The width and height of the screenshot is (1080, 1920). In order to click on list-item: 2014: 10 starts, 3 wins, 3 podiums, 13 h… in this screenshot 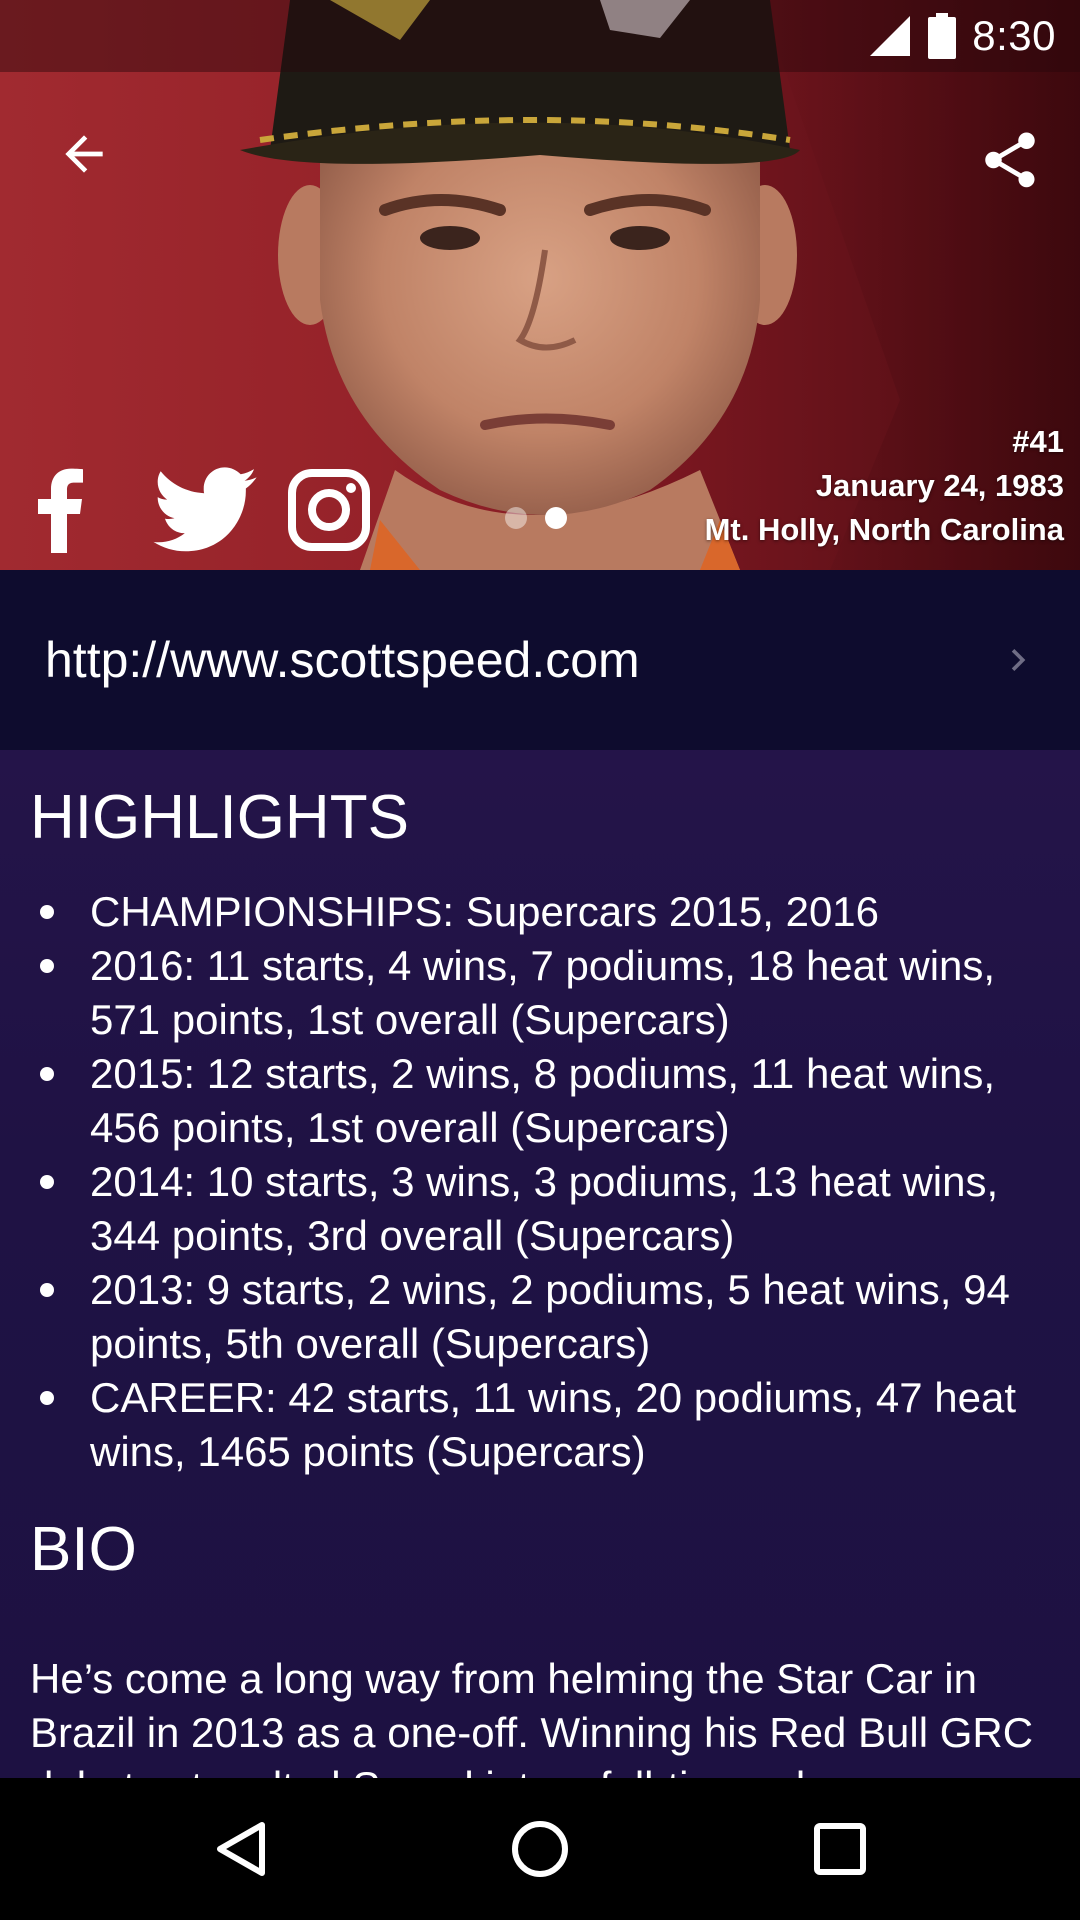, I will do `click(540, 1209)`.